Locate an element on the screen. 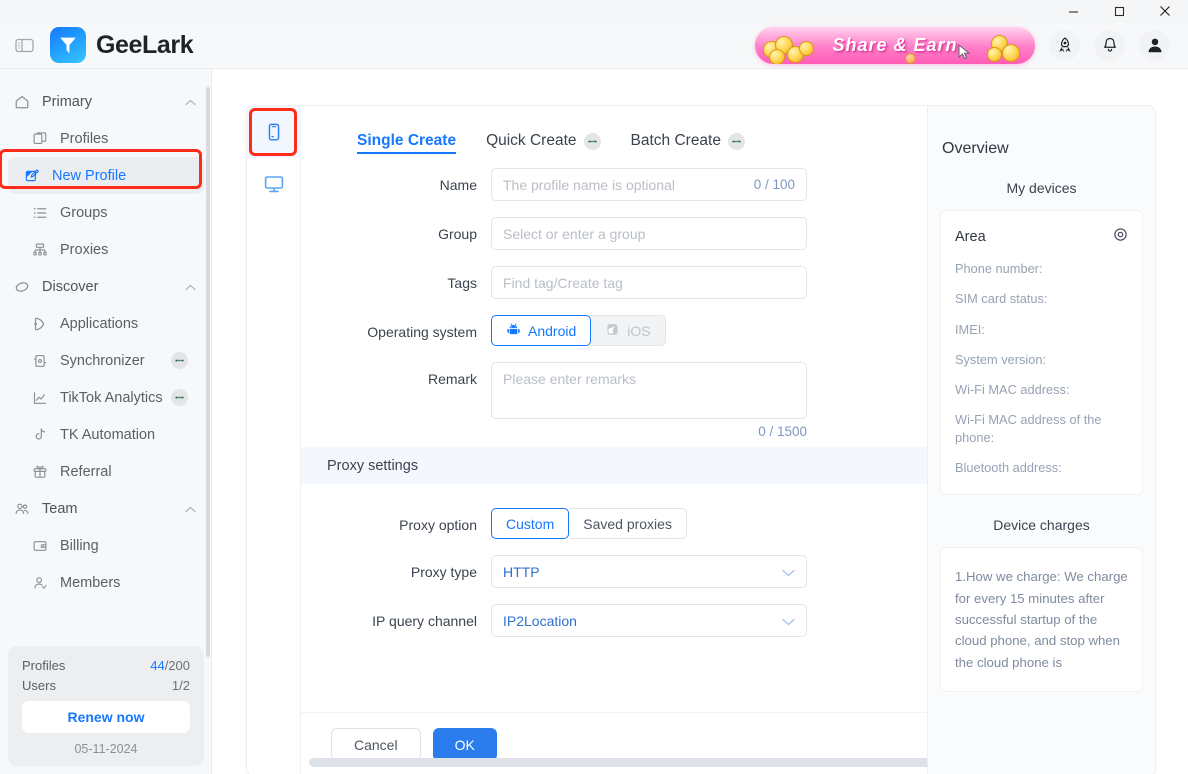 The height and width of the screenshot is (774, 1188). tags-input: Find tag/Create tag is located at coordinates (649, 282).